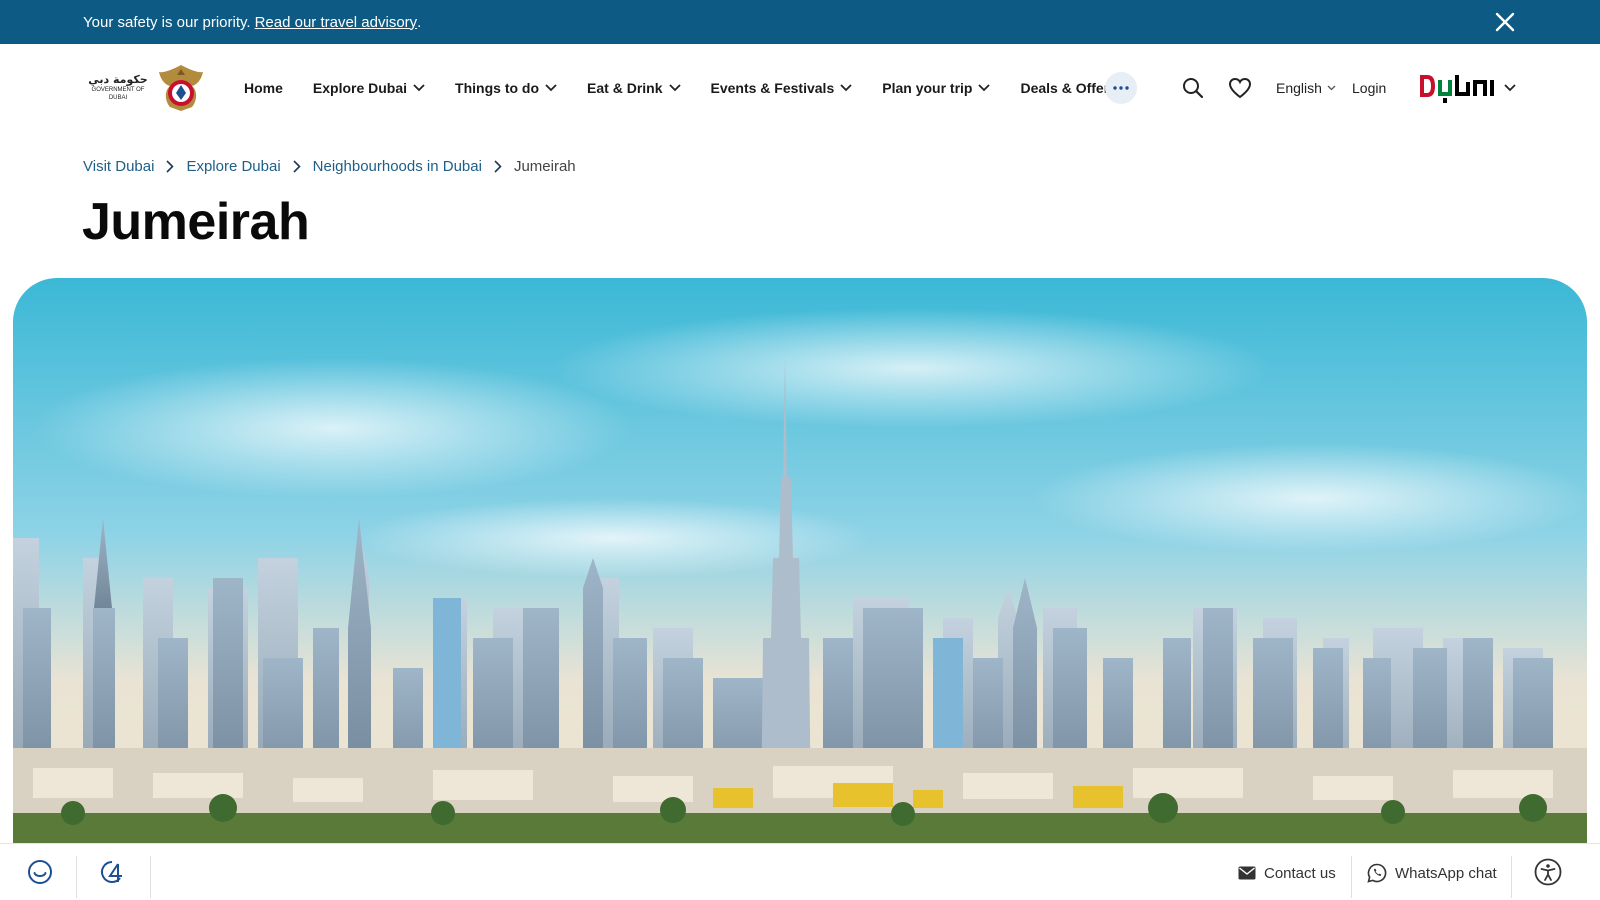  Describe the element at coordinates (118, 94) in the screenshot. I see `gov-logo-english: GOVERNMENT OF DUBAI` at that location.